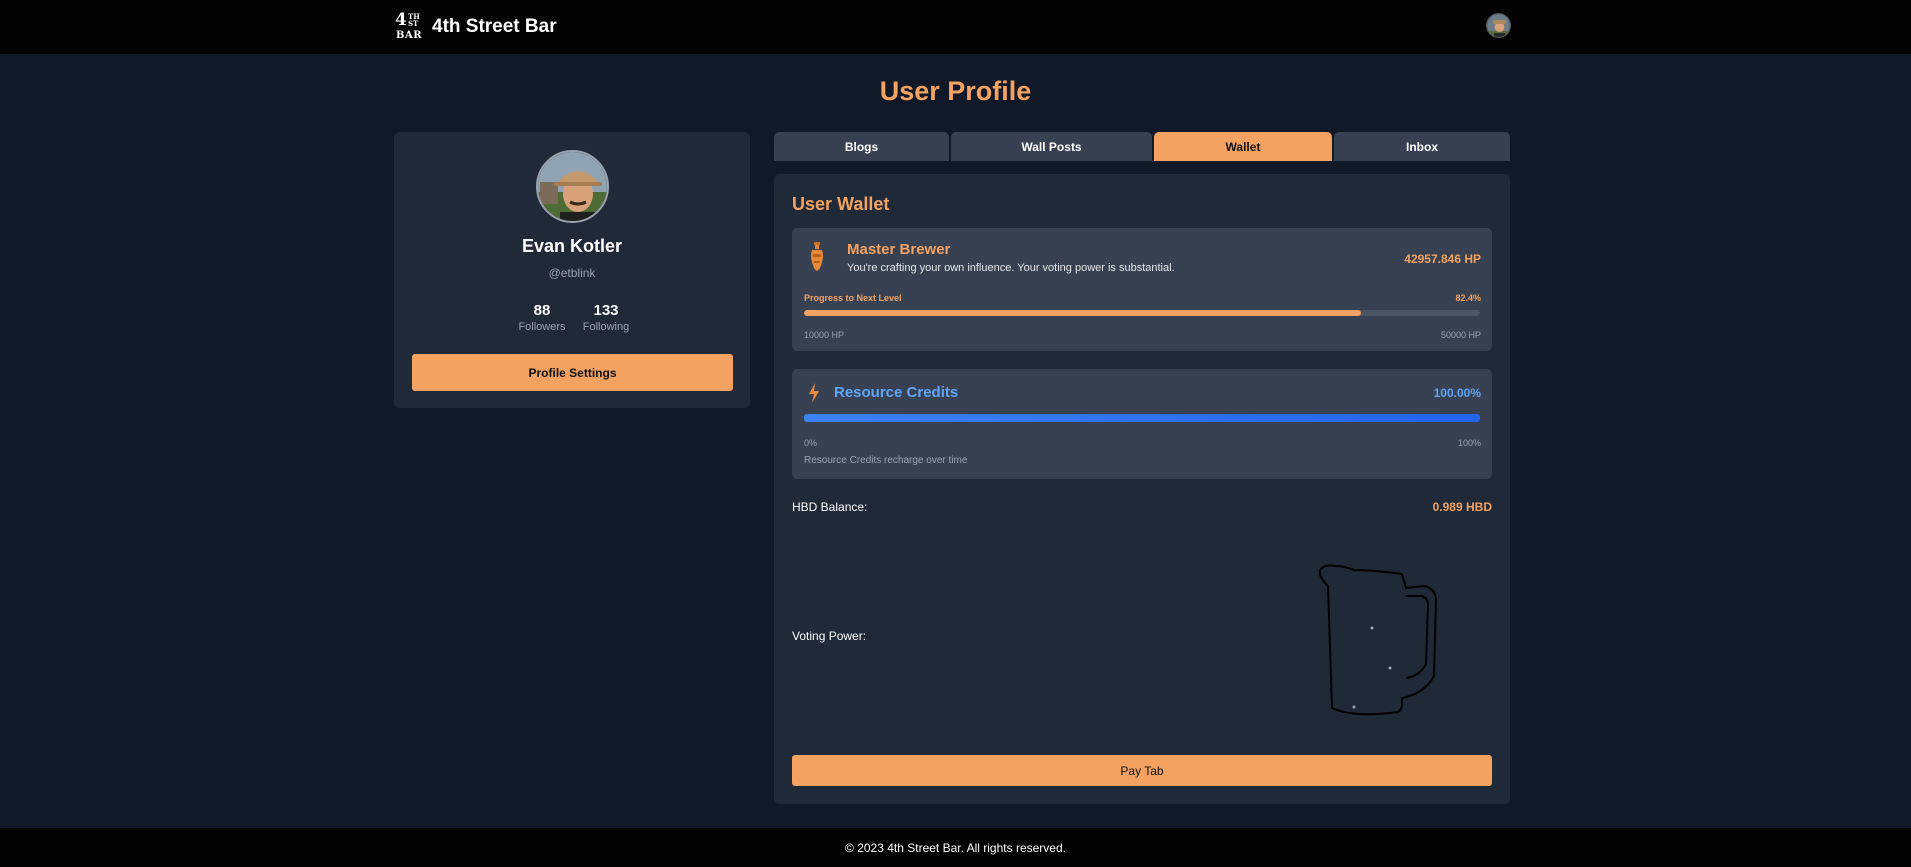  I want to click on resource-credits-bar, so click(1142, 418).